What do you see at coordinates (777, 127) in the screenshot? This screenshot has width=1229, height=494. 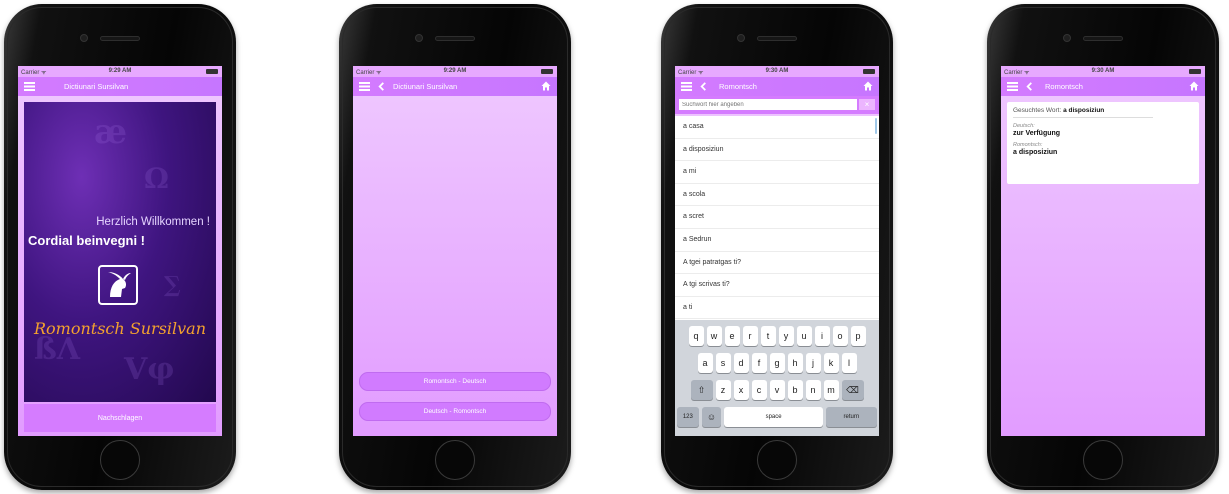 I see `result-item: a casa` at bounding box center [777, 127].